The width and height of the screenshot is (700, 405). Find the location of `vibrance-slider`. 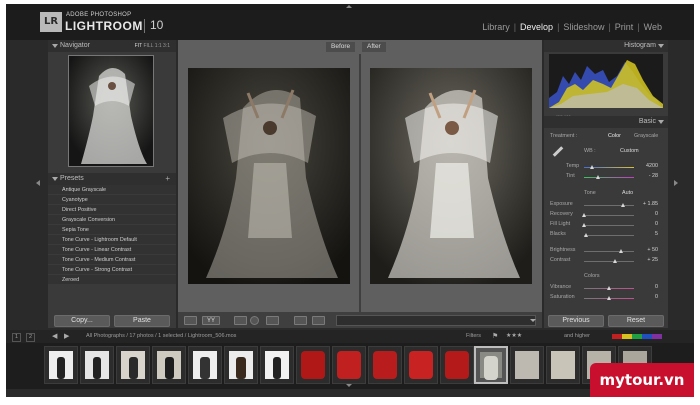

vibrance-slider is located at coordinates (609, 288).